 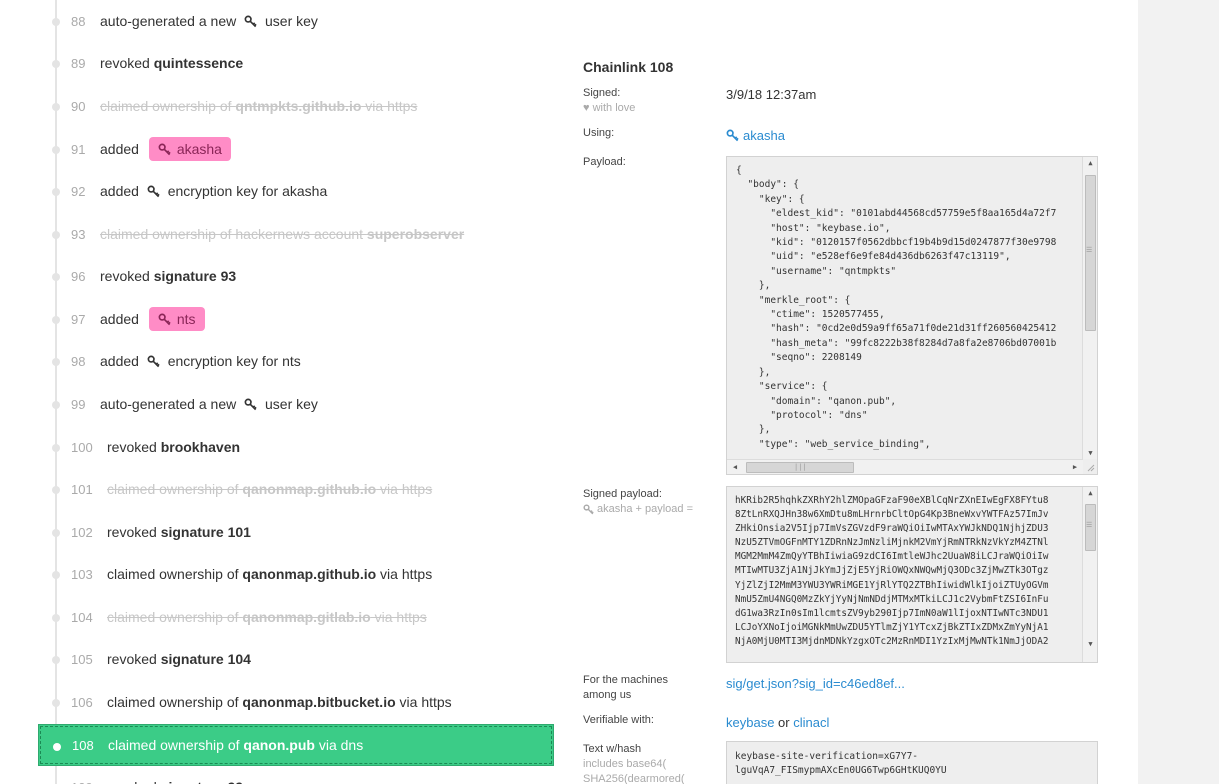 I want to click on text-hash-label: Text w/hash, so click(x=612, y=749).